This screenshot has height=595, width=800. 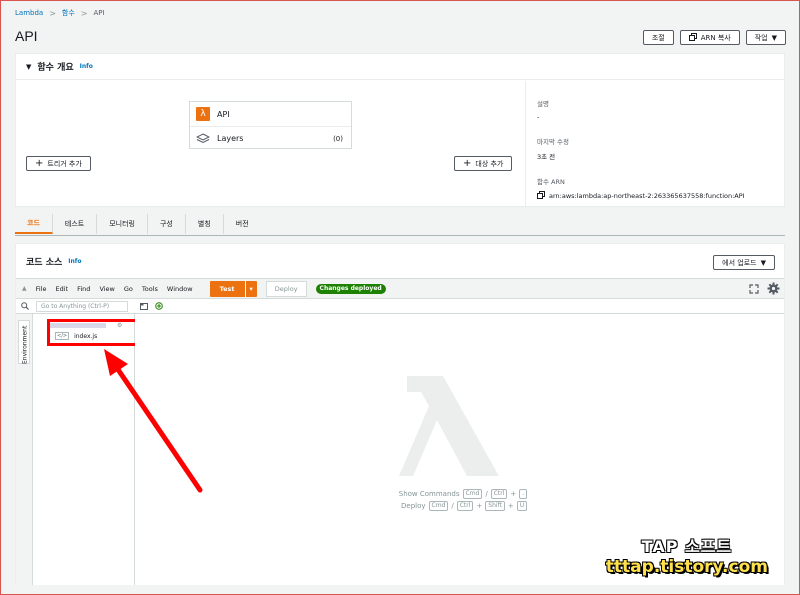 I want to click on test-label: Test, so click(x=227, y=288).